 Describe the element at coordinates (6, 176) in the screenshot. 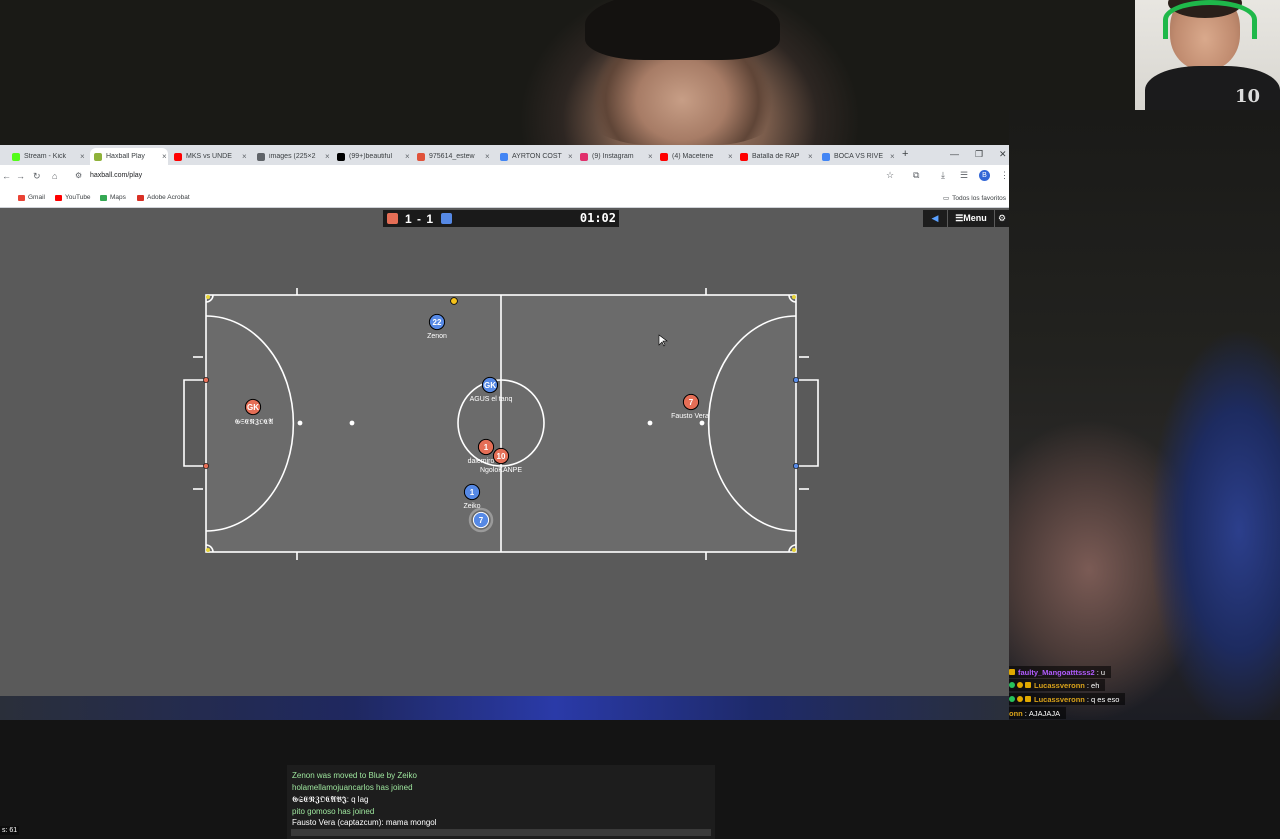

I see `back-icon: ←` at that location.